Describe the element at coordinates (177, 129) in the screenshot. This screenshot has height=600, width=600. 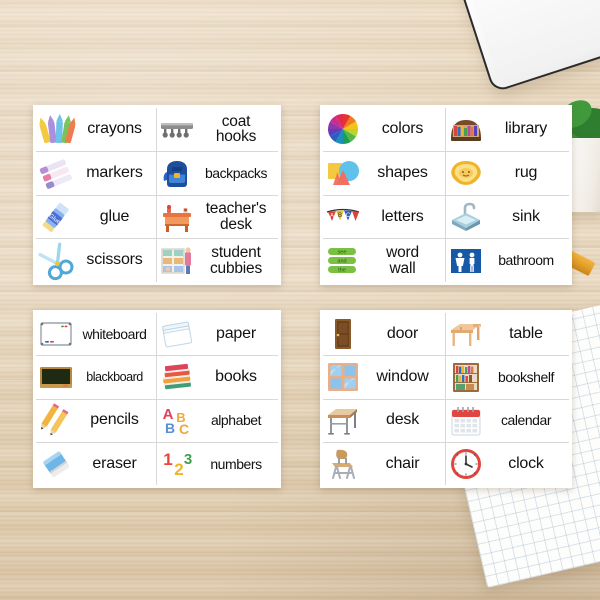
I see `coat-hooks-icon` at that location.